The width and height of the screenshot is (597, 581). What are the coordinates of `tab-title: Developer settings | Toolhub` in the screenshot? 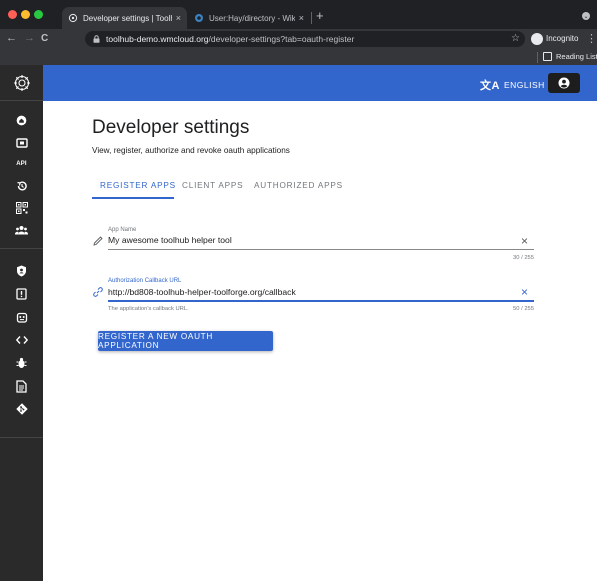 It's located at (127, 18).